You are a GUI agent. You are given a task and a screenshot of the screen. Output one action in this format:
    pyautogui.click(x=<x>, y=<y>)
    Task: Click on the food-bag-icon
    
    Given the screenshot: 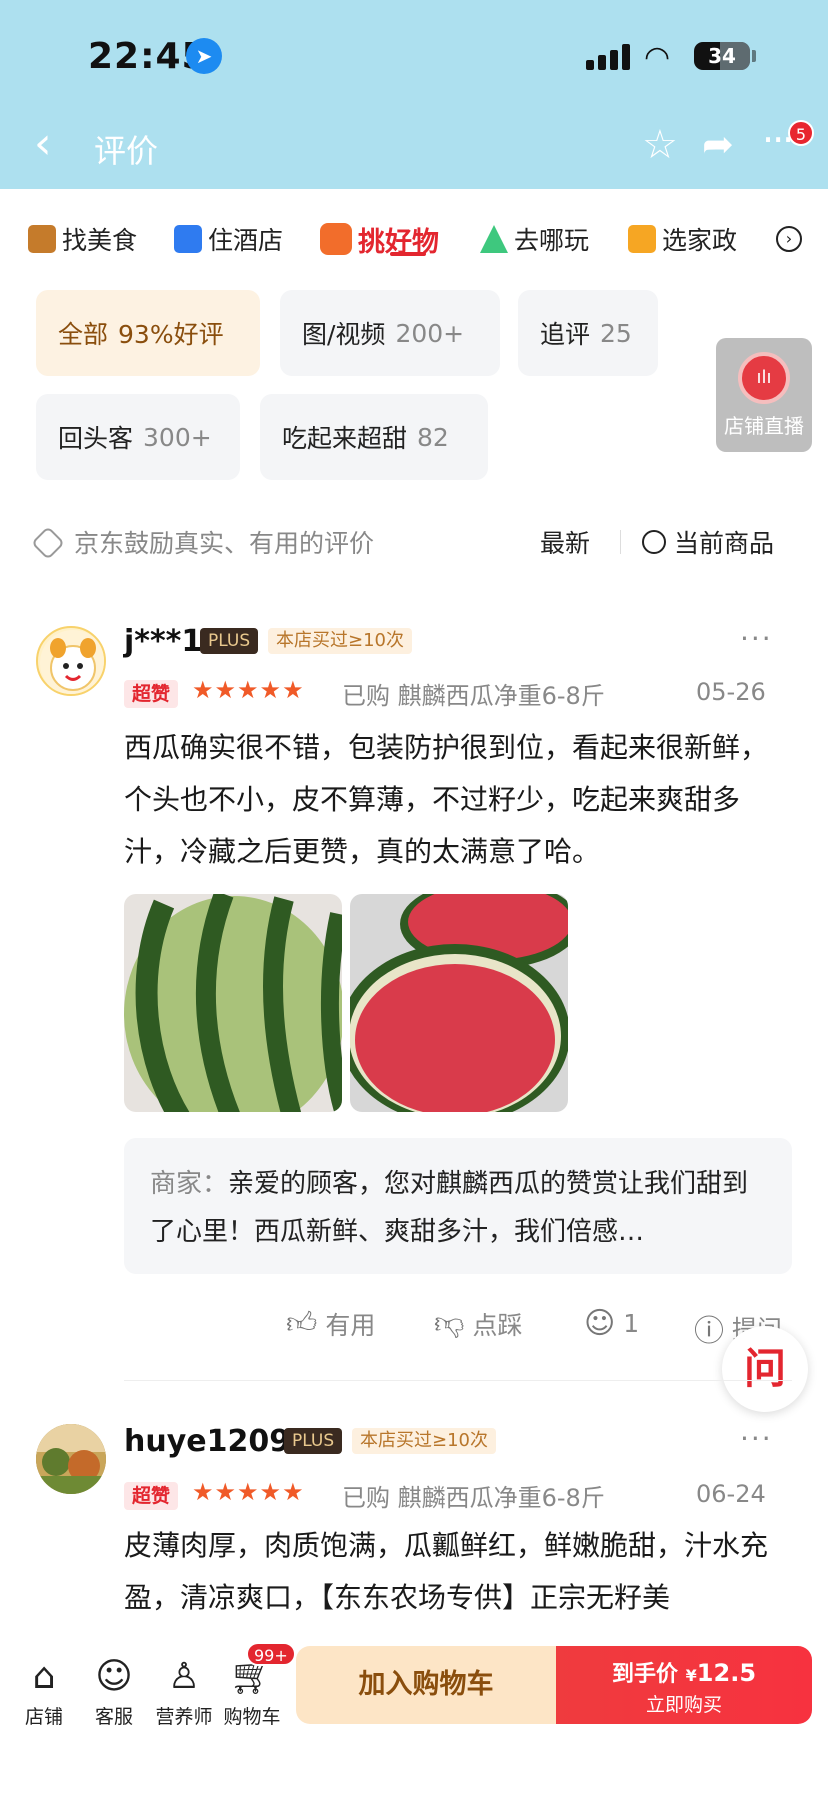 What is the action you would take?
    pyautogui.click(x=42, y=239)
    